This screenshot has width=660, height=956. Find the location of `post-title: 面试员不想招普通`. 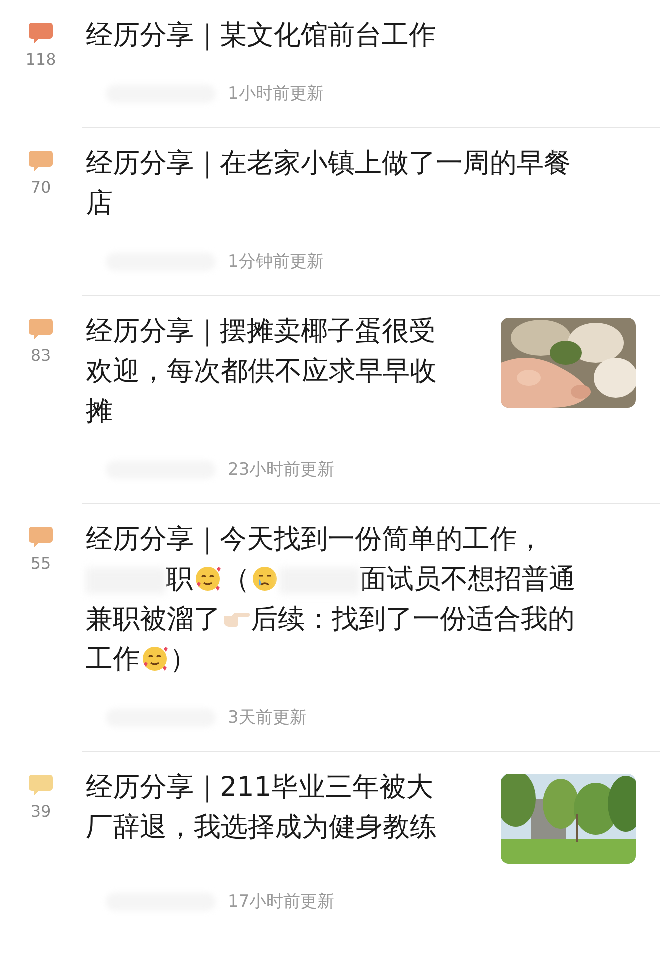

post-title: 面试员不想招普通 is located at coordinates (468, 579).